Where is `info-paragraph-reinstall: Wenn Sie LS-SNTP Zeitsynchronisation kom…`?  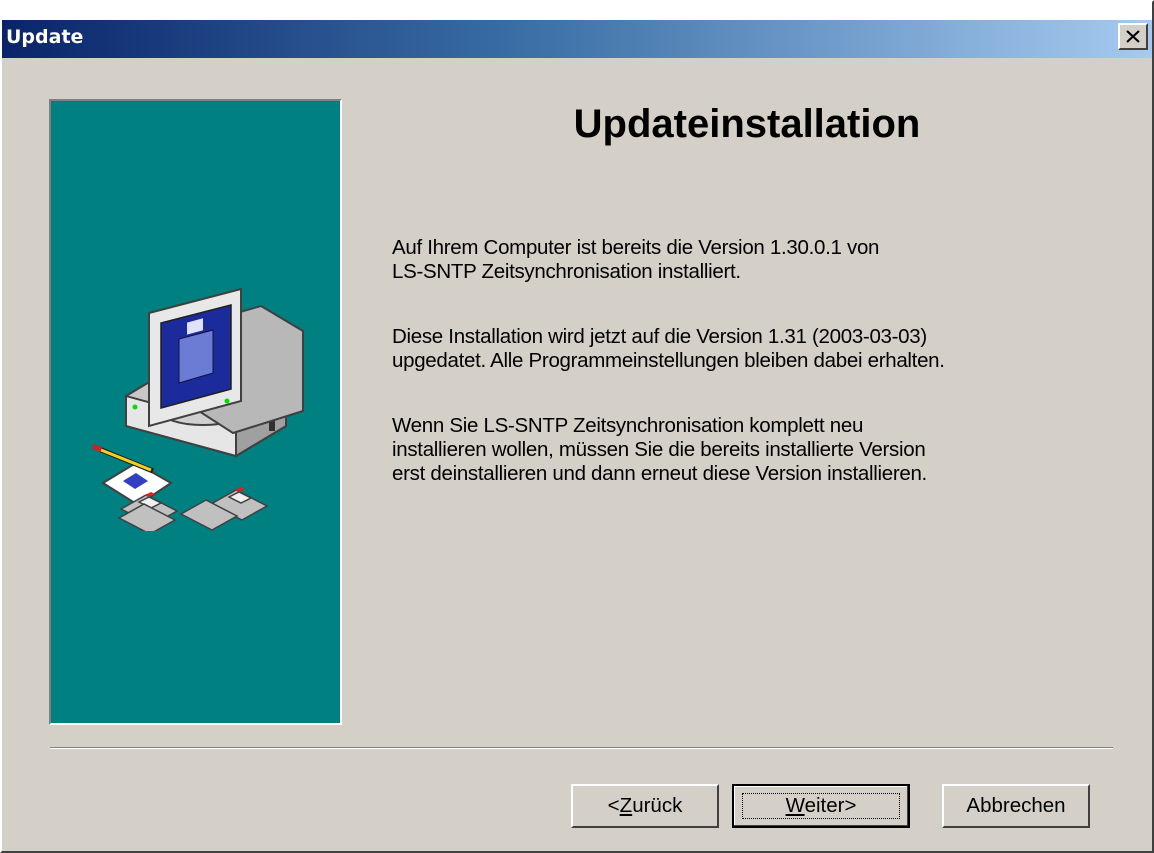
info-paragraph-reinstall: Wenn Sie LS-SNTP Zeitsynchronisation kom… is located at coordinates (762, 450).